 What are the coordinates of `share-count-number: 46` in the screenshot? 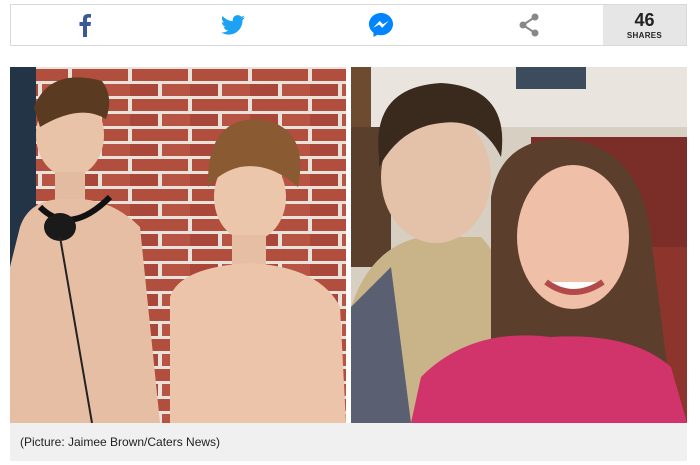 It's located at (644, 19).